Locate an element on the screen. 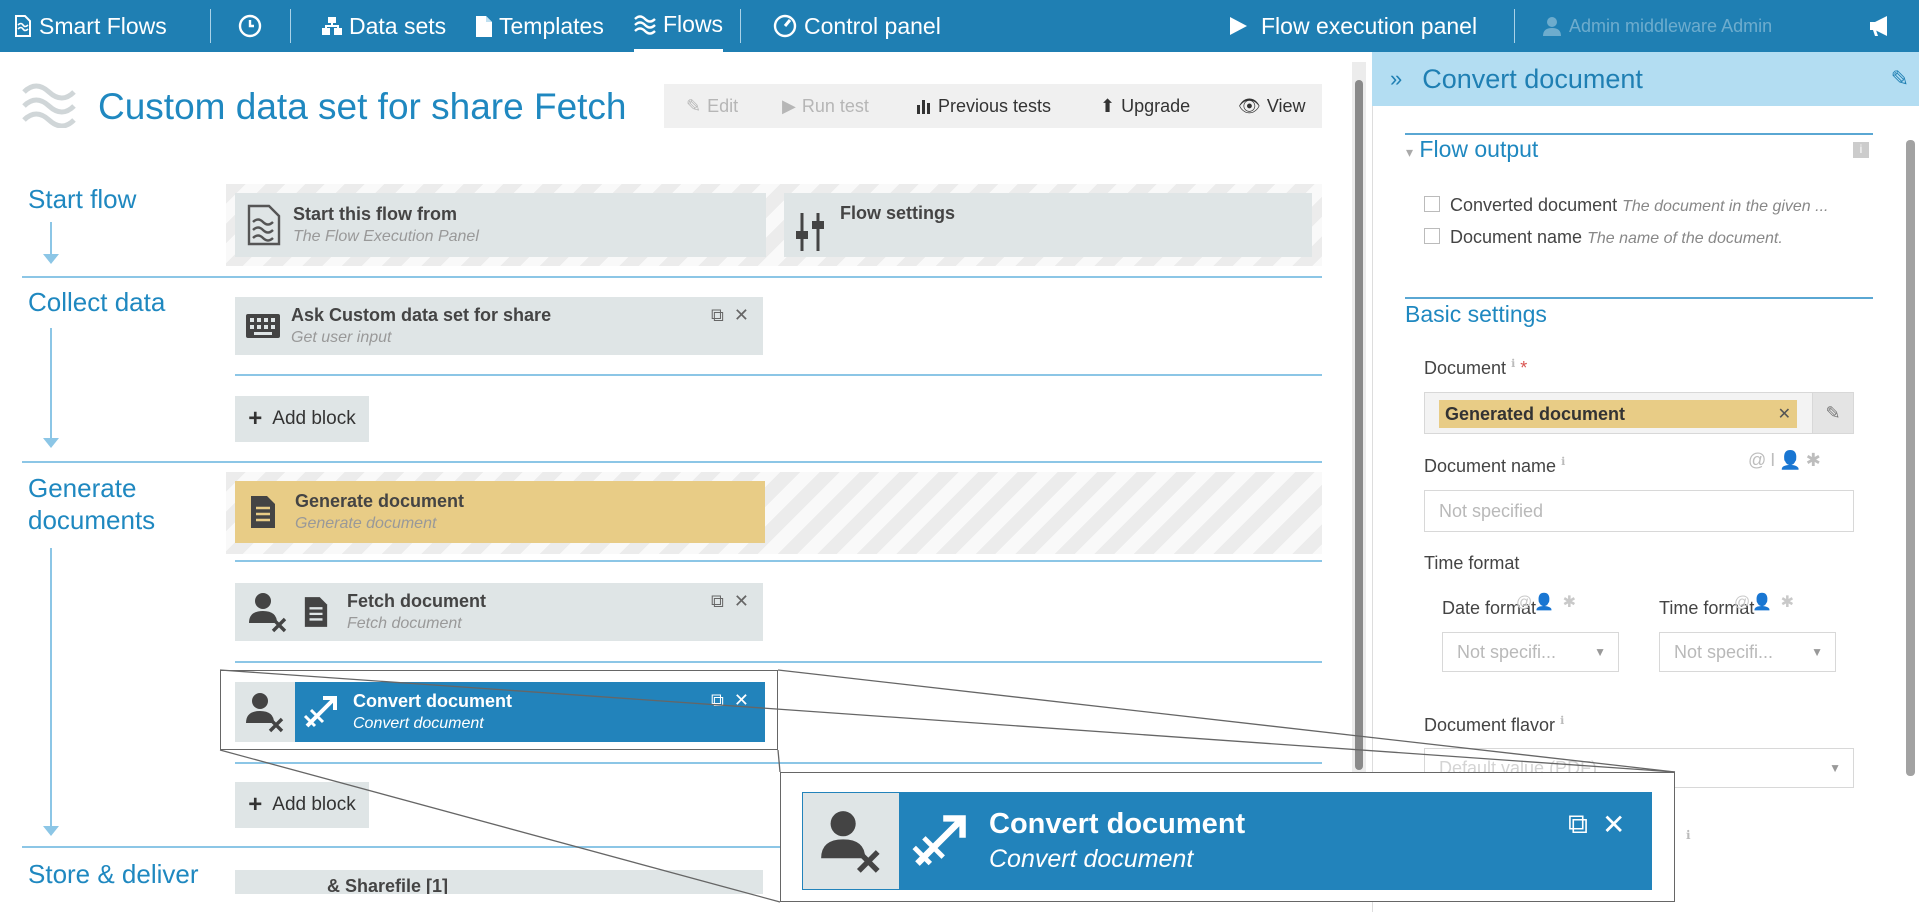 Image resolution: width=1919 pixels, height=912 pixels. zoom-subtitle: Convert document is located at coordinates (1091, 859).